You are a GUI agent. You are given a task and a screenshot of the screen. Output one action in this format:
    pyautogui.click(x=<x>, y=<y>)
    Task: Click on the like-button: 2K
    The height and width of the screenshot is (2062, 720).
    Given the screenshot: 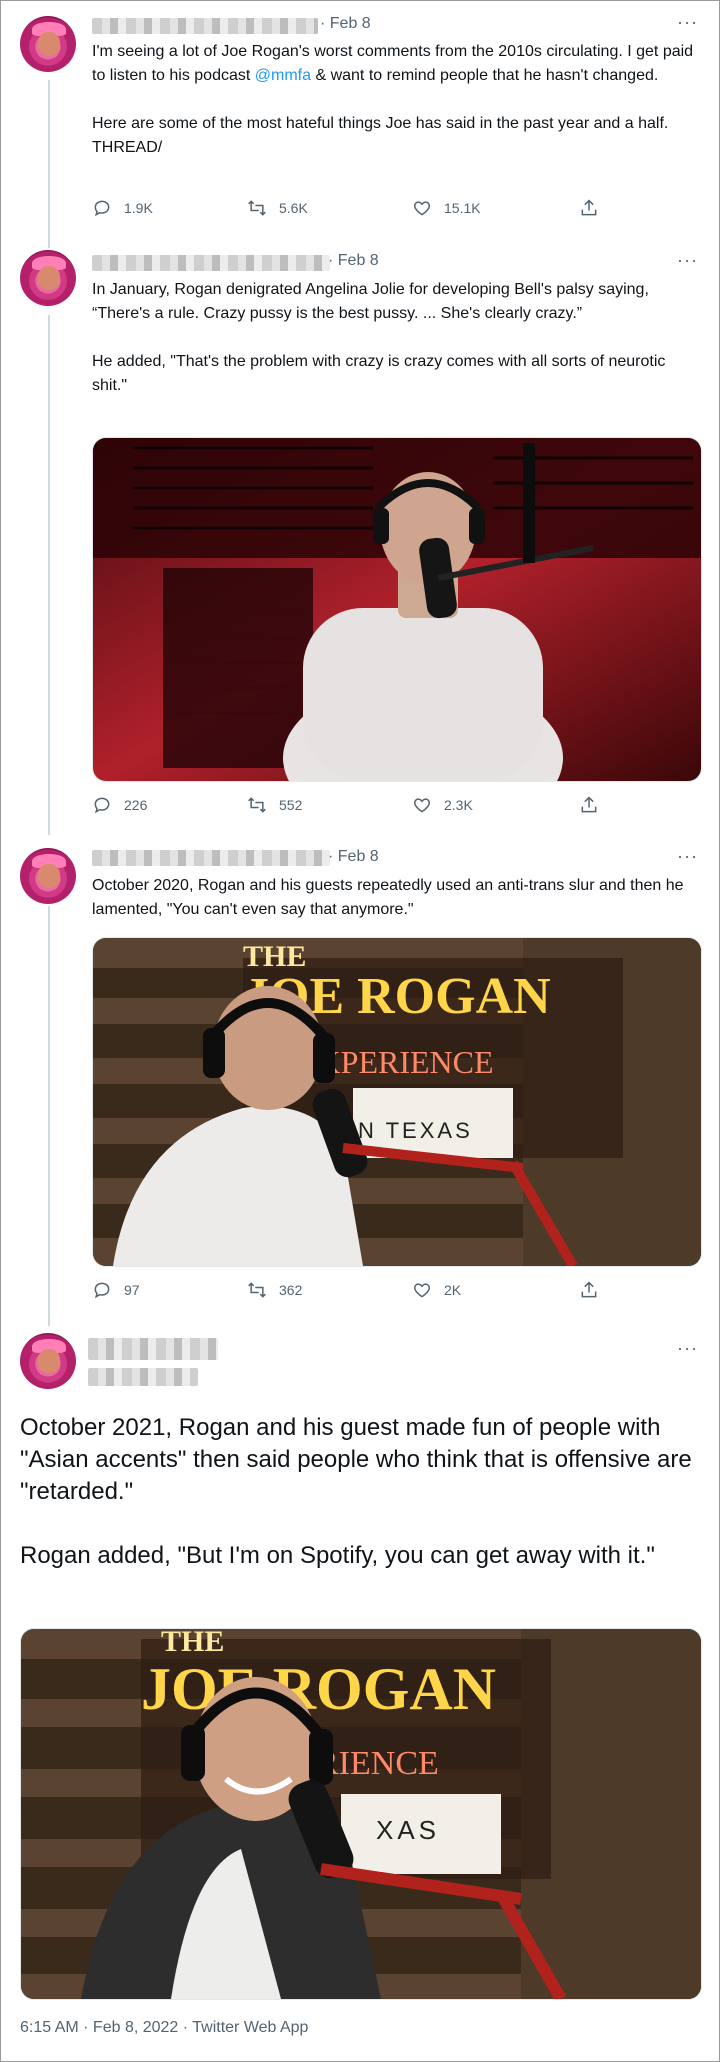 What is the action you would take?
    pyautogui.click(x=436, y=1290)
    